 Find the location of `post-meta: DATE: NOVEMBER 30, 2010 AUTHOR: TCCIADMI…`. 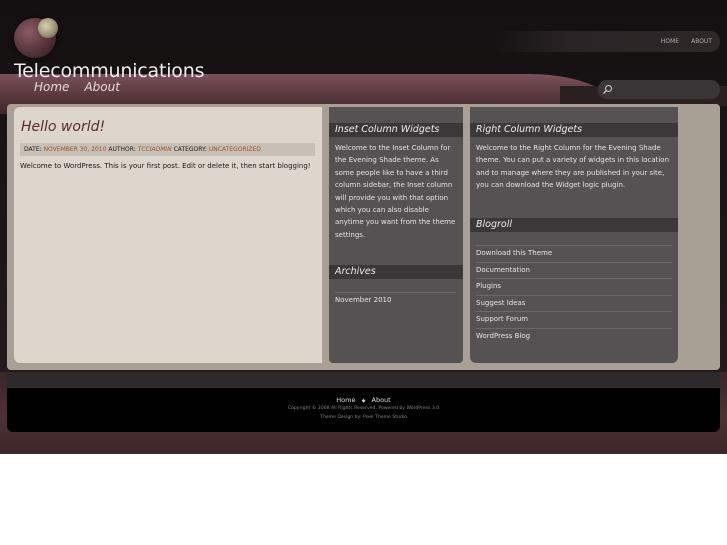

post-meta: DATE: NOVEMBER 30, 2010 AUTHOR: TCCIADMI… is located at coordinates (167, 149).